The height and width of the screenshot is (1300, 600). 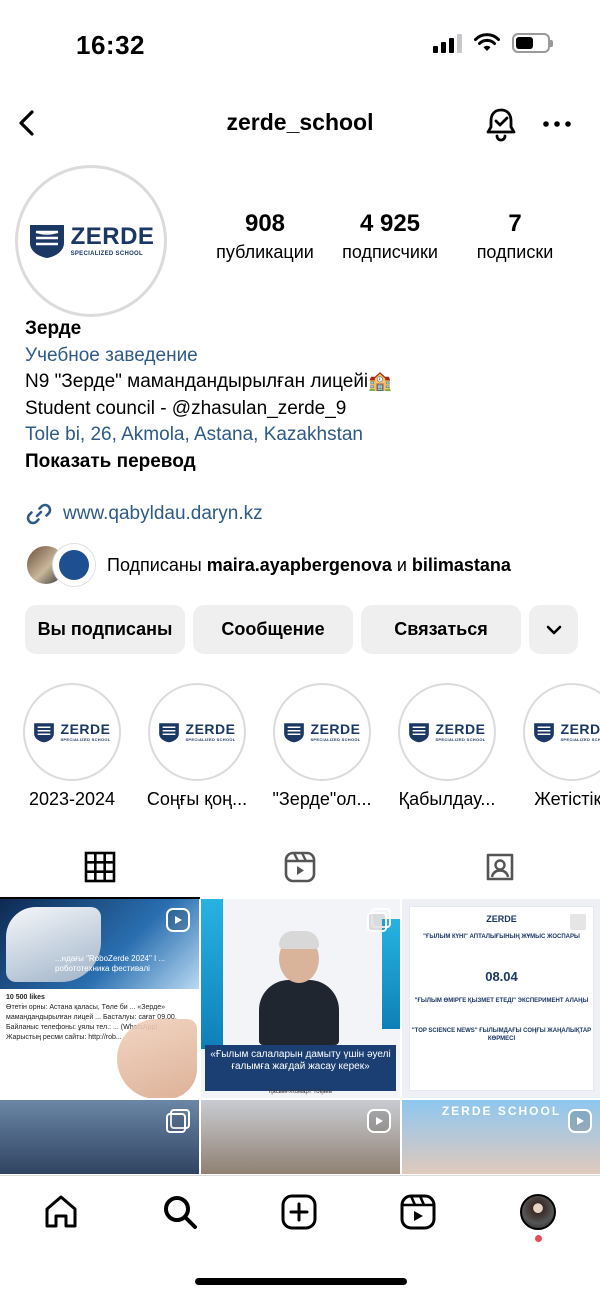 I want to click on tab-posts-grid, so click(x=100, y=868).